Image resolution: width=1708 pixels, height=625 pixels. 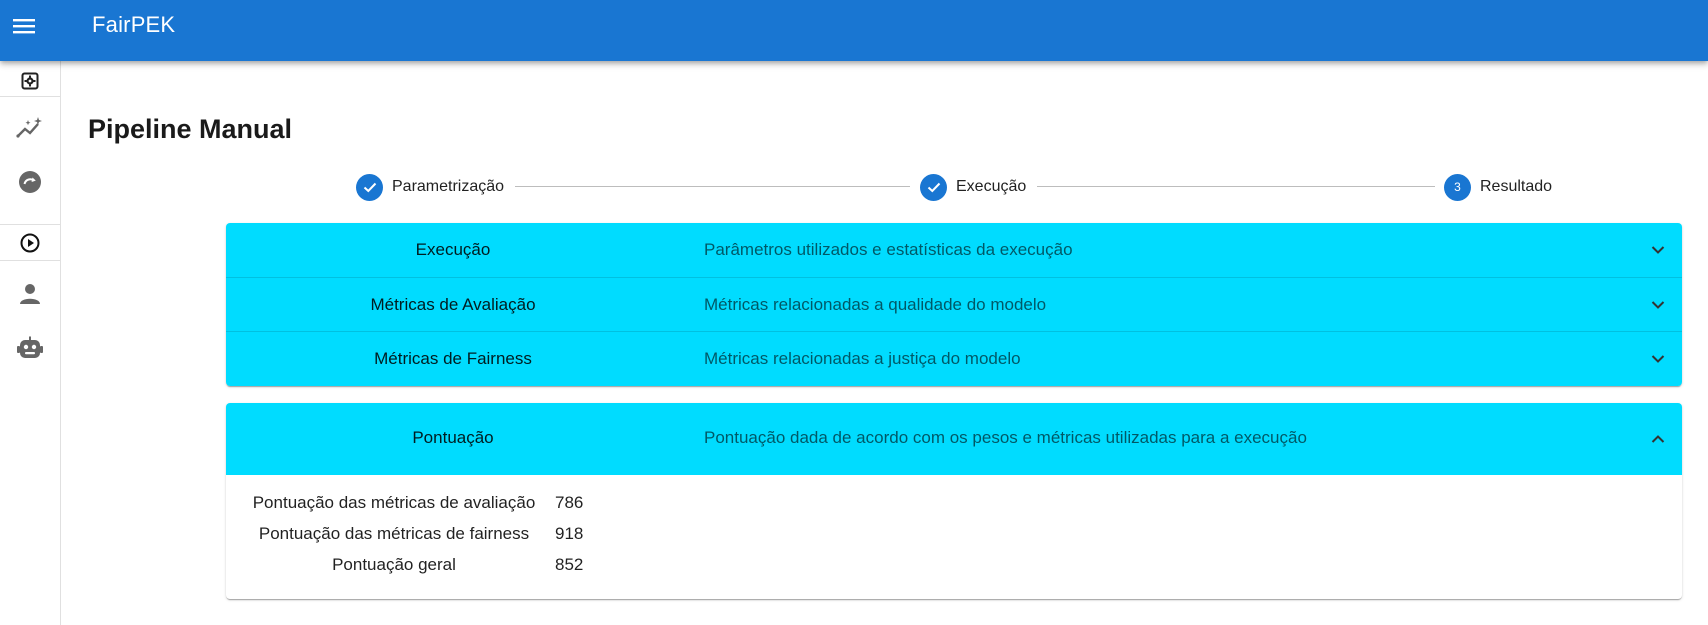 I want to click on step-resultado: 3 Resultado, so click(x=1498, y=187).